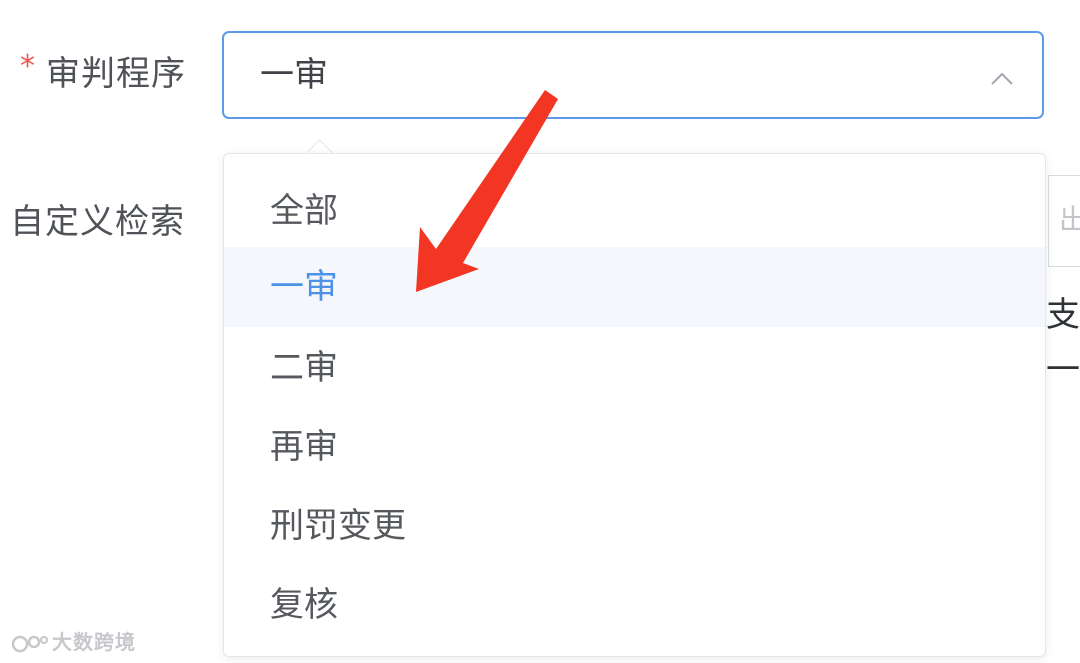 This screenshot has height=663, width=1080. I want to click on select-current-value: 一审, so click(294, 75).